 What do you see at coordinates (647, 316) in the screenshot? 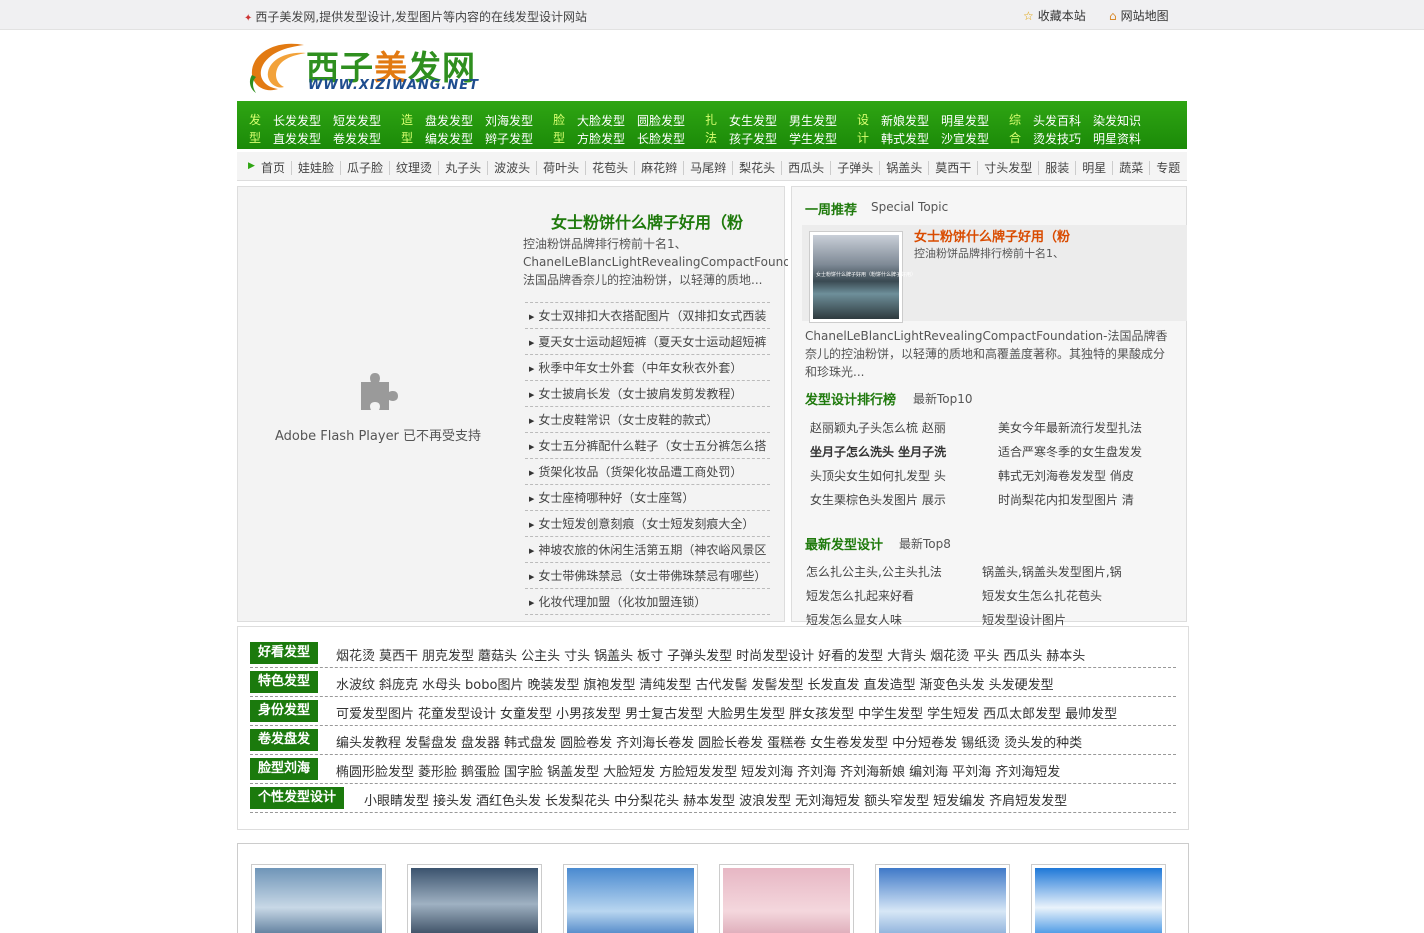
I see `featured-list-item: ▶ 女士双排扣大衣搭配图片（双排扣女式西装` at bounding box center [647, 316].